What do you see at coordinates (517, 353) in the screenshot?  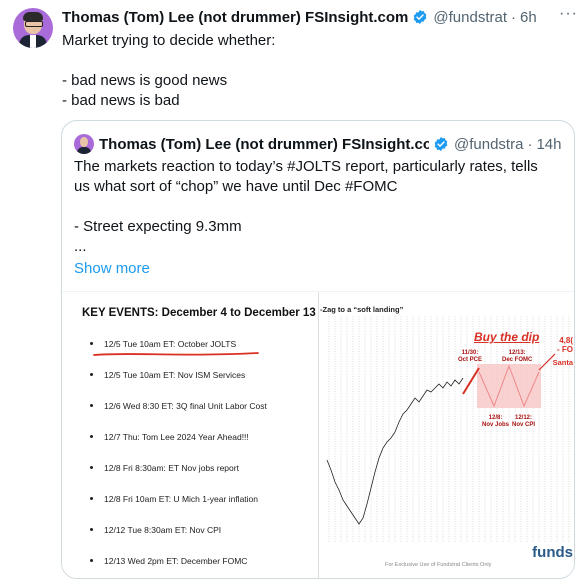 I see `label-date: 12/13:` at bounding box center [517, 353].